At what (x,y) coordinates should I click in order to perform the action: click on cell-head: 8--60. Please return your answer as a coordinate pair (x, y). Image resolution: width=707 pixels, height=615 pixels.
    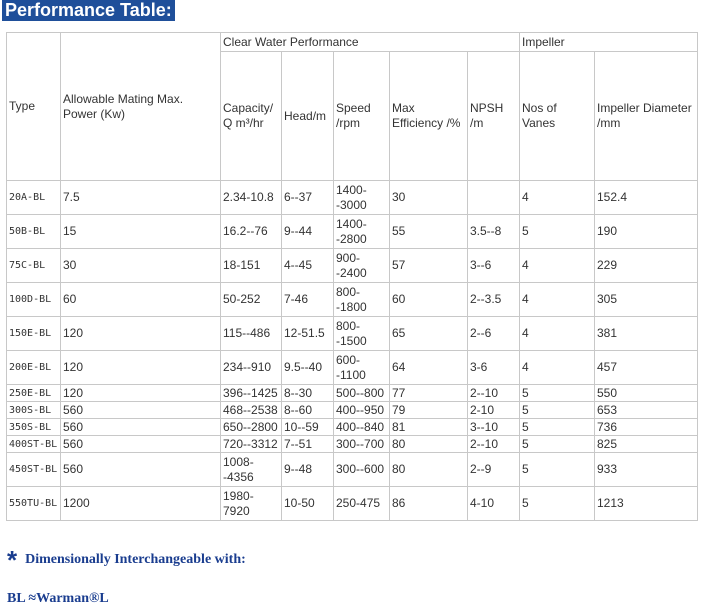
    Looking at the image, I should click on (307, 410).